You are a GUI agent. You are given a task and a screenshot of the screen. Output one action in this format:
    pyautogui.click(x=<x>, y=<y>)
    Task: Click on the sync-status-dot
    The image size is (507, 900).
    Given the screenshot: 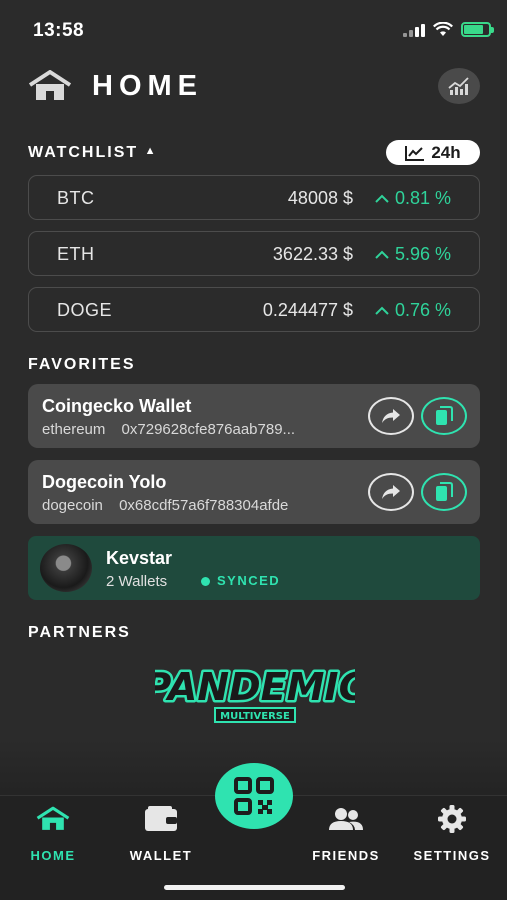 What is the action you would take?
    pyautogui.click(x=205, y=581)
    